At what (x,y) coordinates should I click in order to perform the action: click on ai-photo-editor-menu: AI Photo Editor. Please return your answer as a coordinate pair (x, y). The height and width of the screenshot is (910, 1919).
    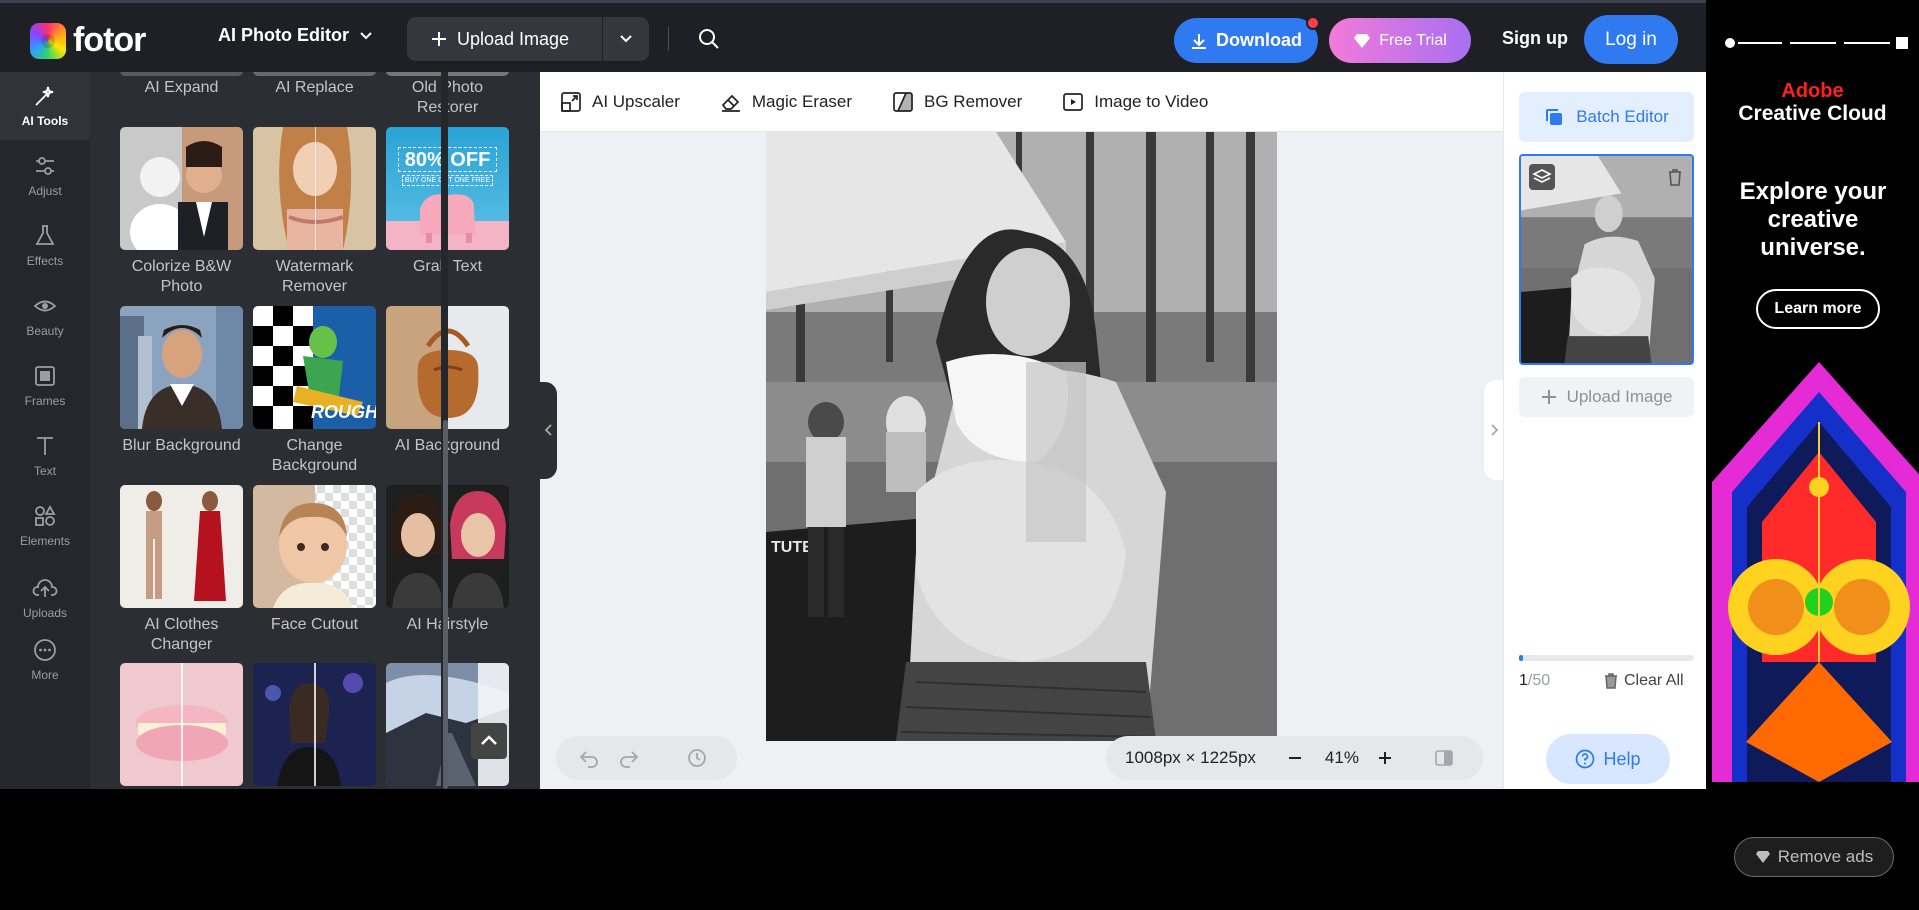
    Looking at the image, I should click on (295, 35).